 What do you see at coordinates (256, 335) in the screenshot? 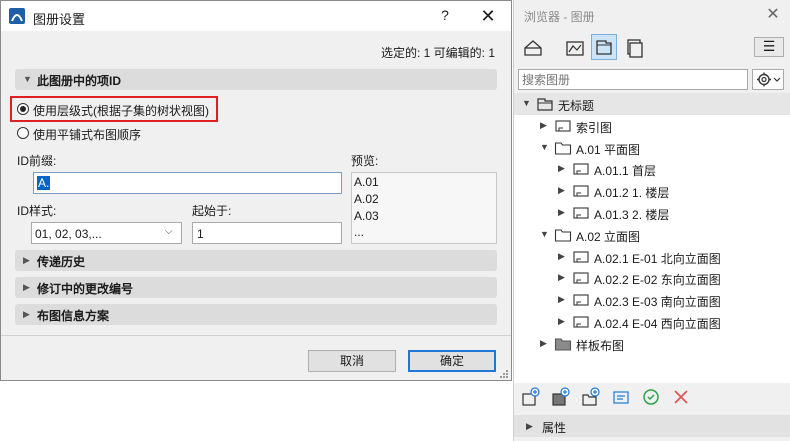
I see `divider` at bounding box center [256, 335].